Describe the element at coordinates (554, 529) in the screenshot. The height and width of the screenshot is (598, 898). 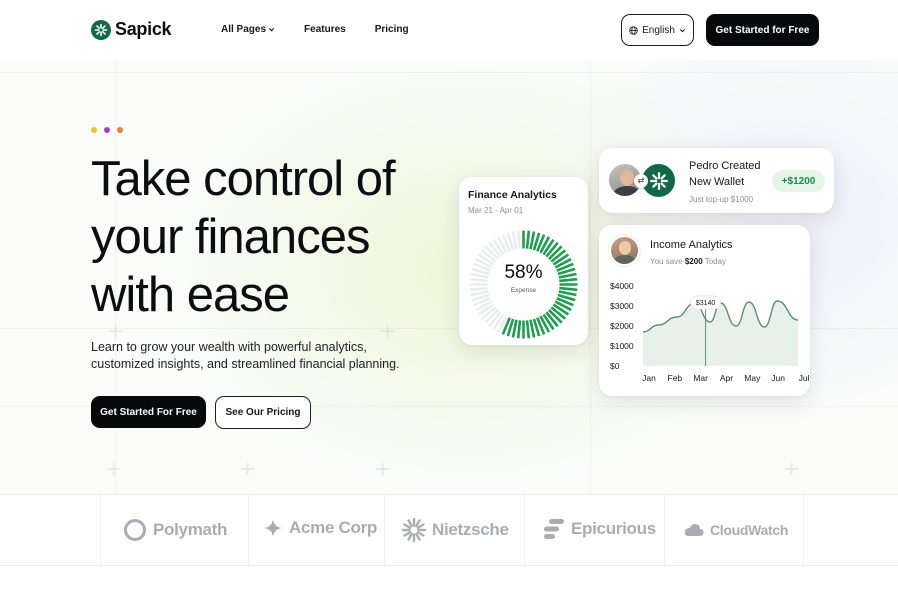
I see `stack-icon` at that location.